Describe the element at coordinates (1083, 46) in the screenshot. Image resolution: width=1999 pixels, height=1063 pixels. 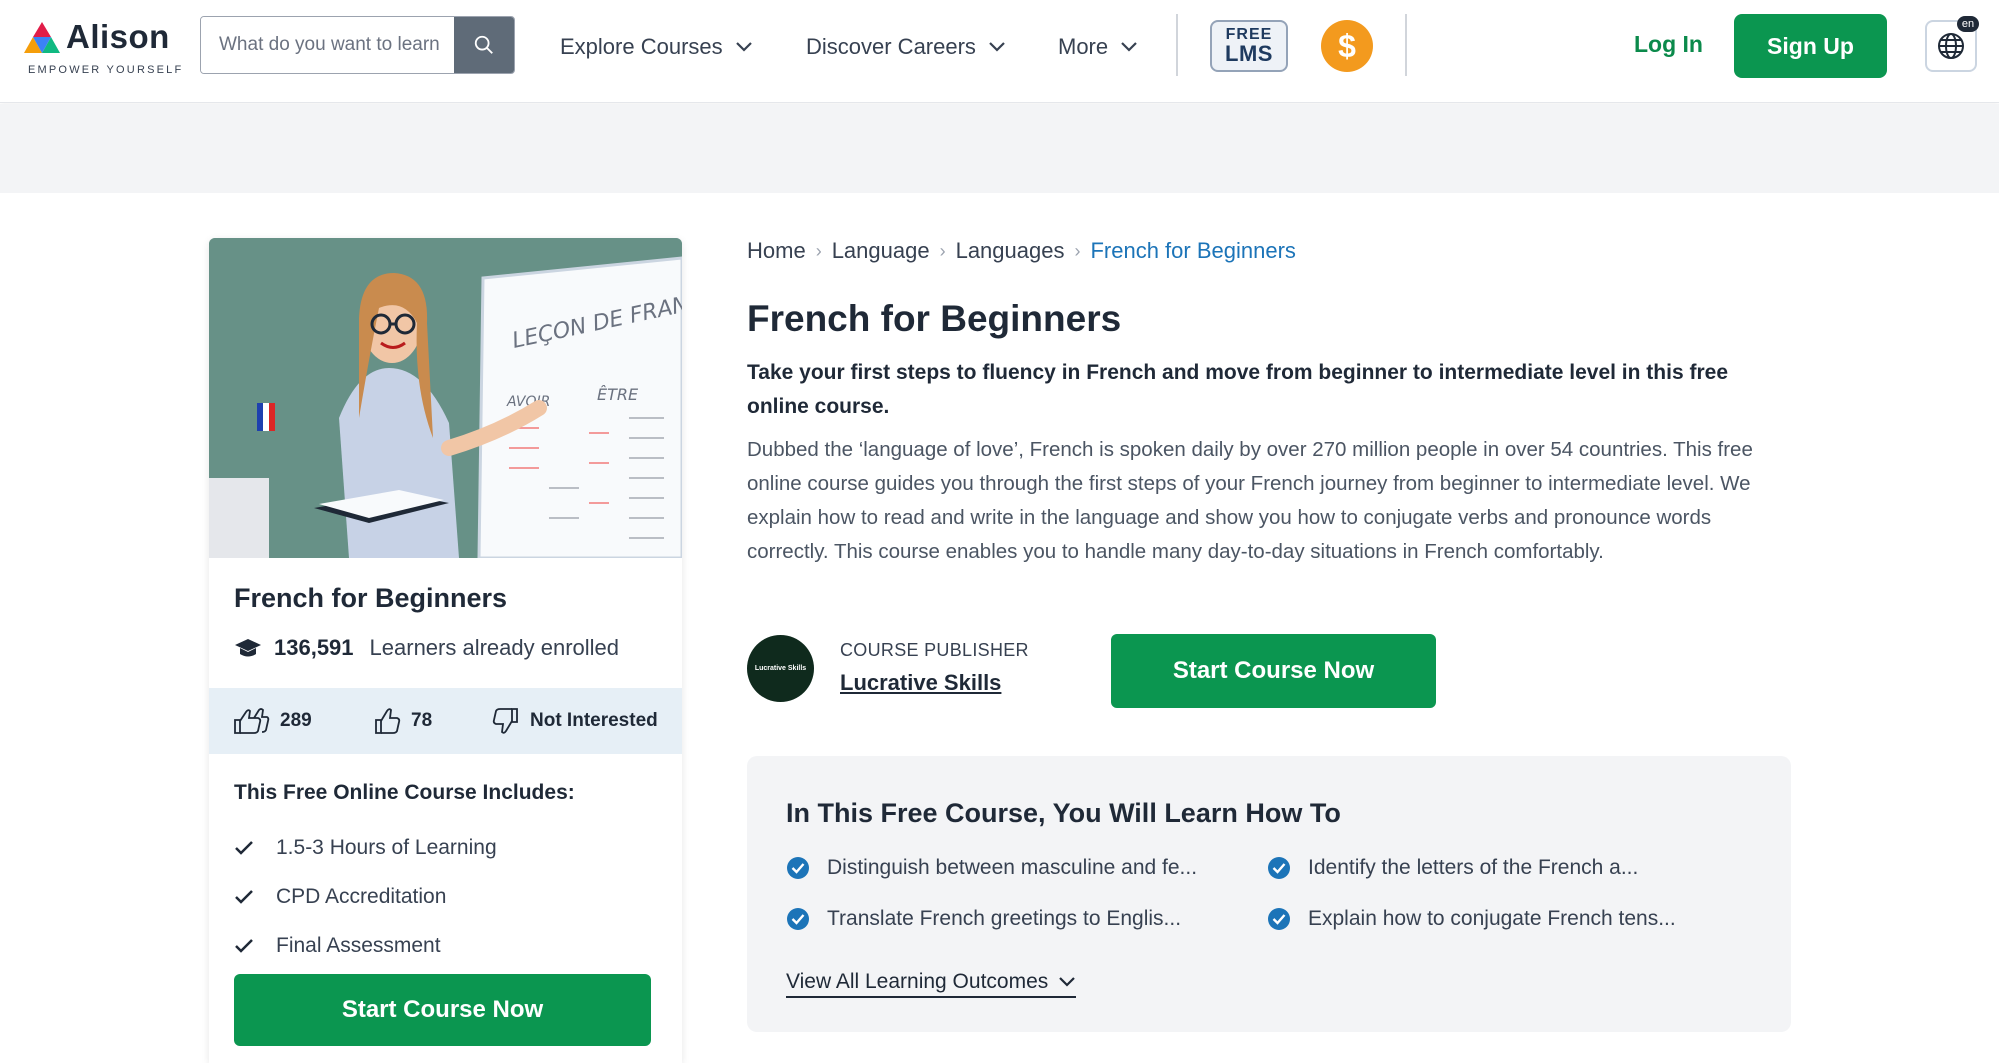
I see `nav-label: More` at that location.